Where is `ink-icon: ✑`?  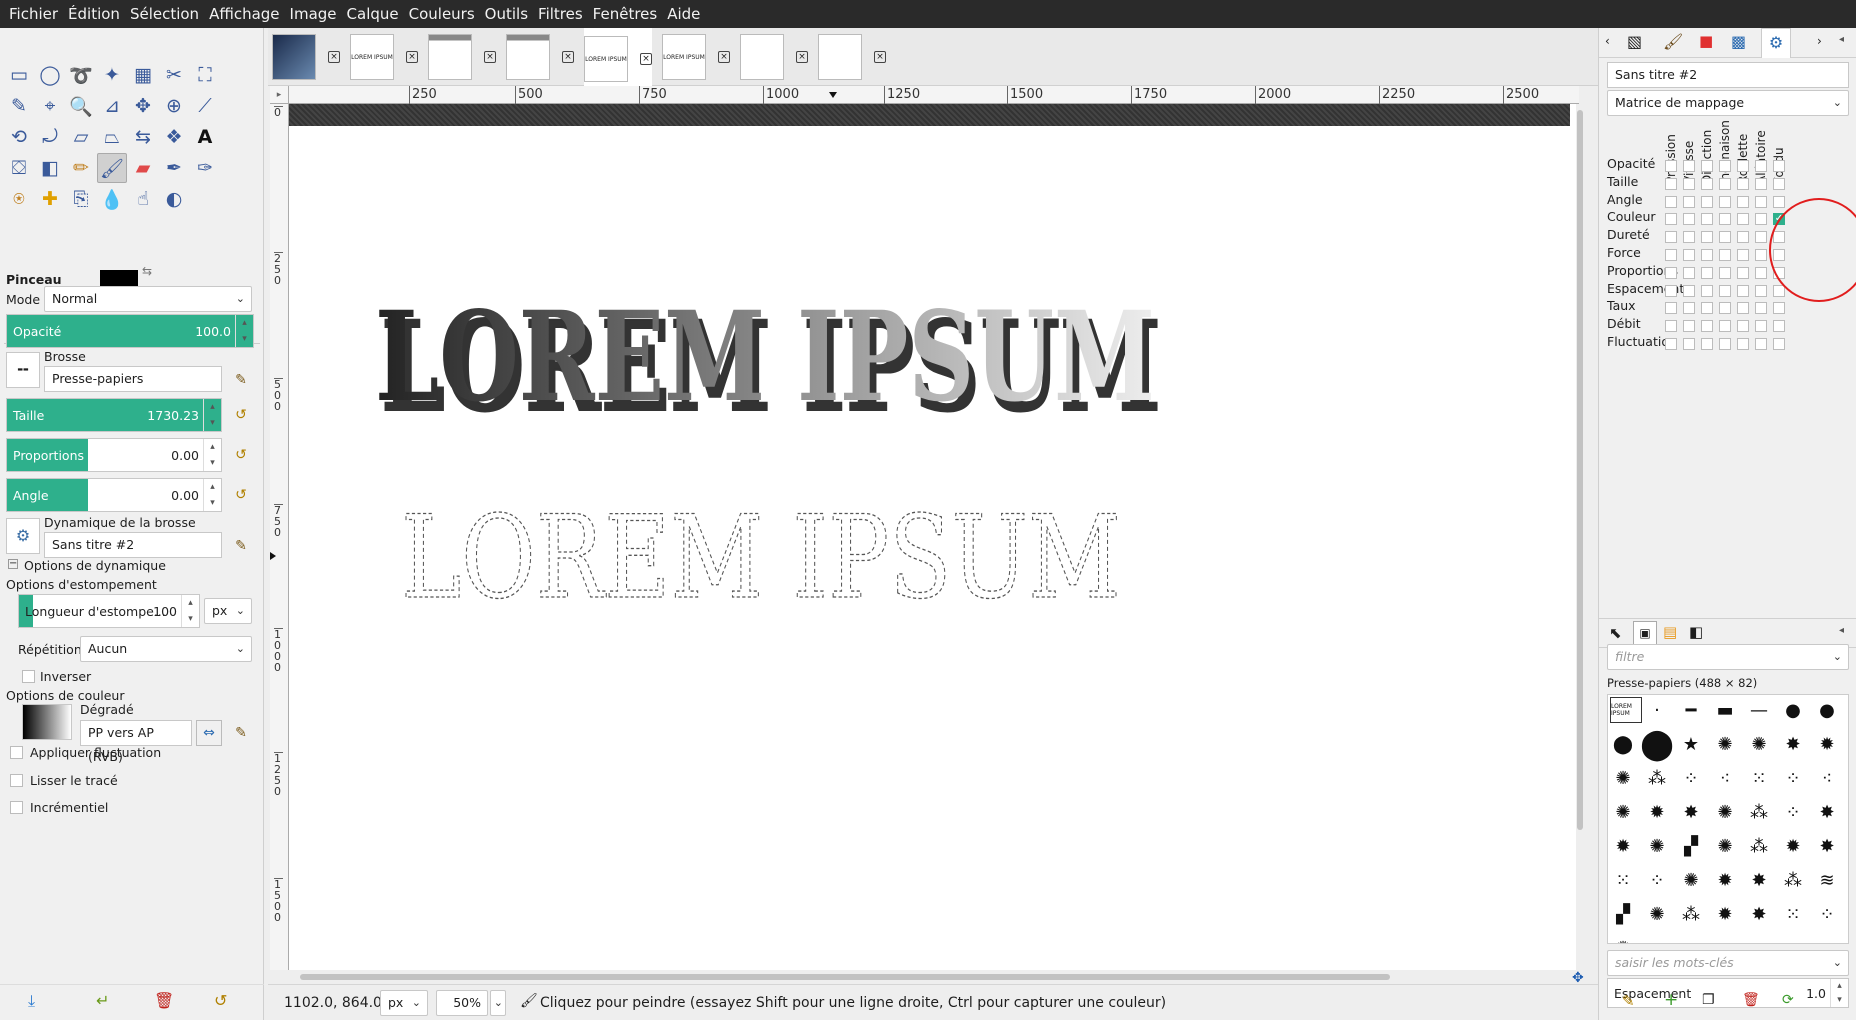
ink-icon: ✑ is located at coordinates (205, 168).